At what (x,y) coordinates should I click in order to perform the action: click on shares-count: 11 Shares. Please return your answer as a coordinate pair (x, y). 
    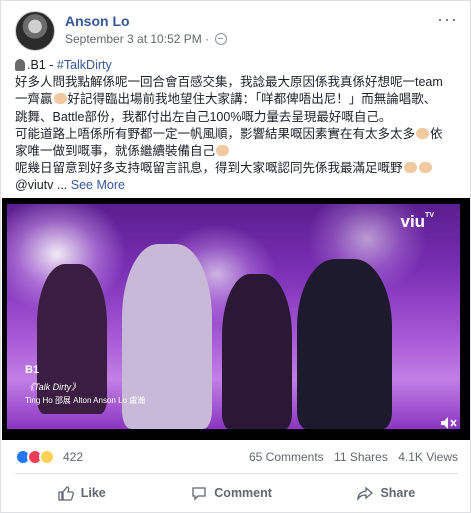
    Looking at the image, I should click on (361, 457).